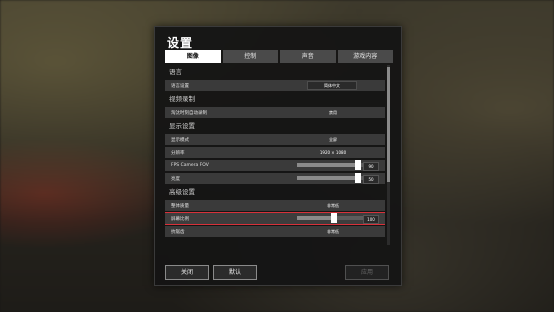  What do you see at coordinates (180, 140) in the screenshot?
I see `setting-label: 显示模式` at bounding box center [180, 140].